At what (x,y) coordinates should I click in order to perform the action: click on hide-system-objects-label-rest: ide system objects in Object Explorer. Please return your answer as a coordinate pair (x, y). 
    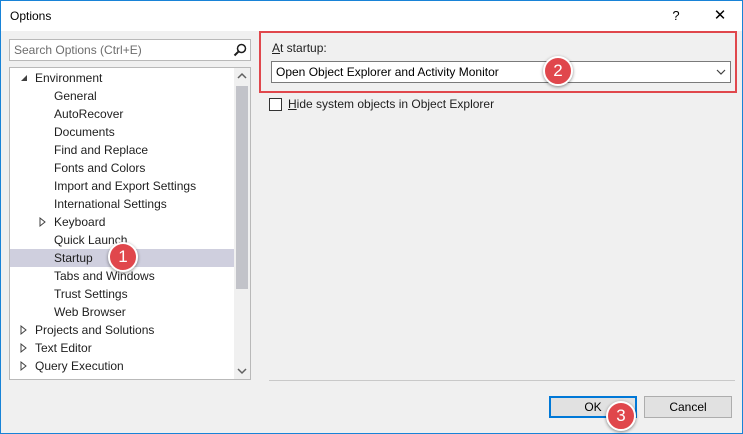
    Looking at the image, I should click on (395, 104).